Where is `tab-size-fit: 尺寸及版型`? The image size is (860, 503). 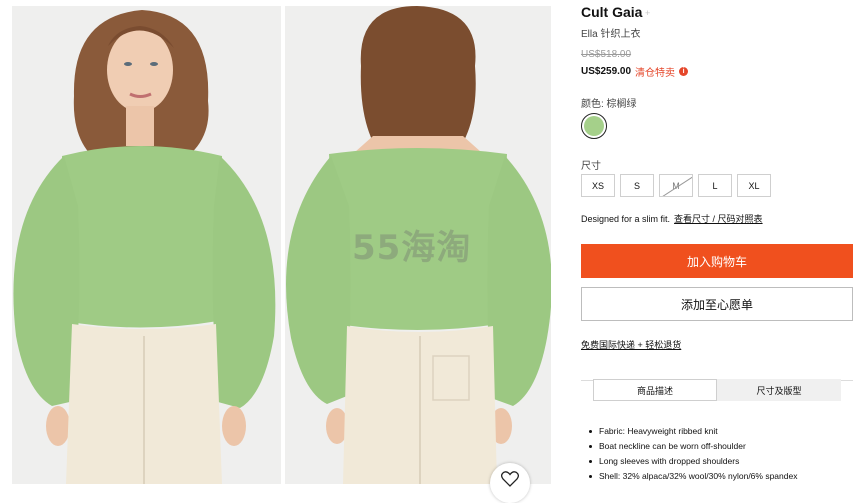 tab-size-fit: 尺寸及版型 is located at coordinates (779, 390).